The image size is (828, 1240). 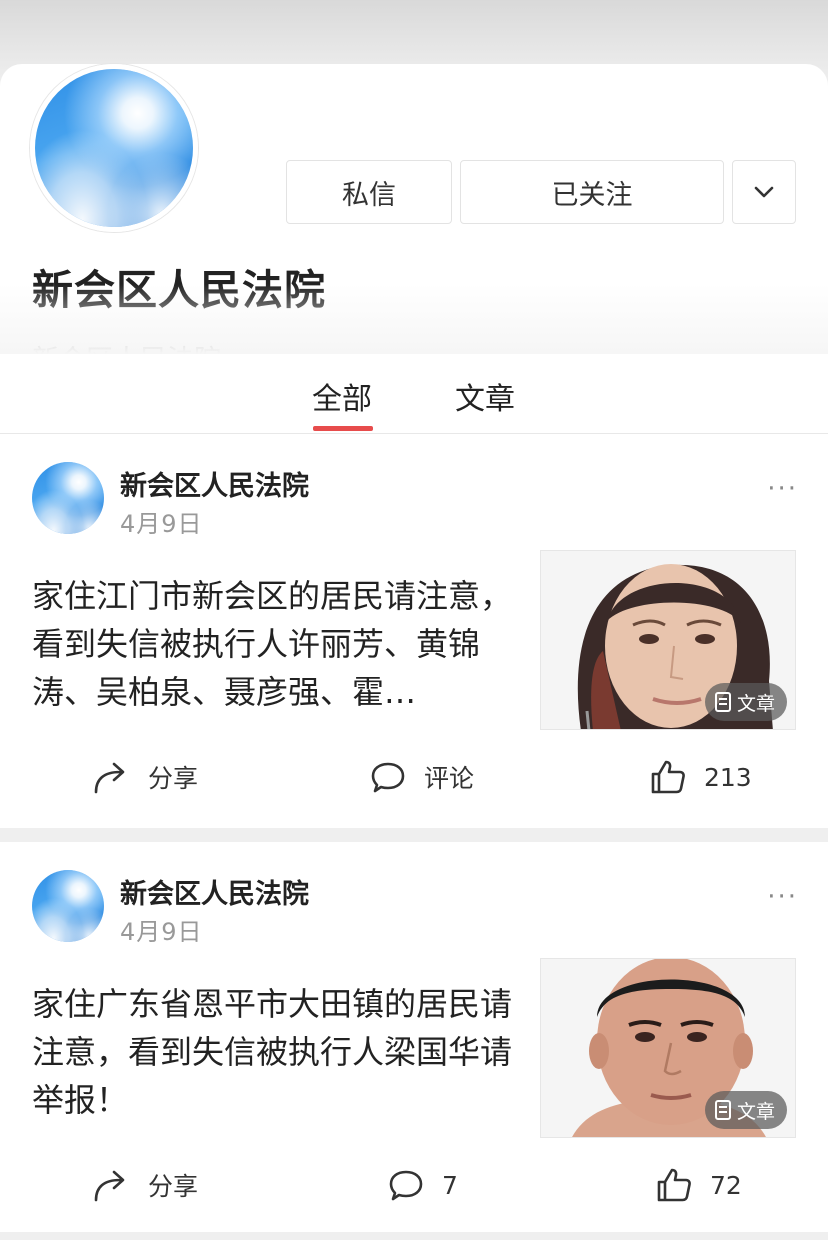 I want to click on profile-name: 新会区人民法院, so click(x=179, y=290).